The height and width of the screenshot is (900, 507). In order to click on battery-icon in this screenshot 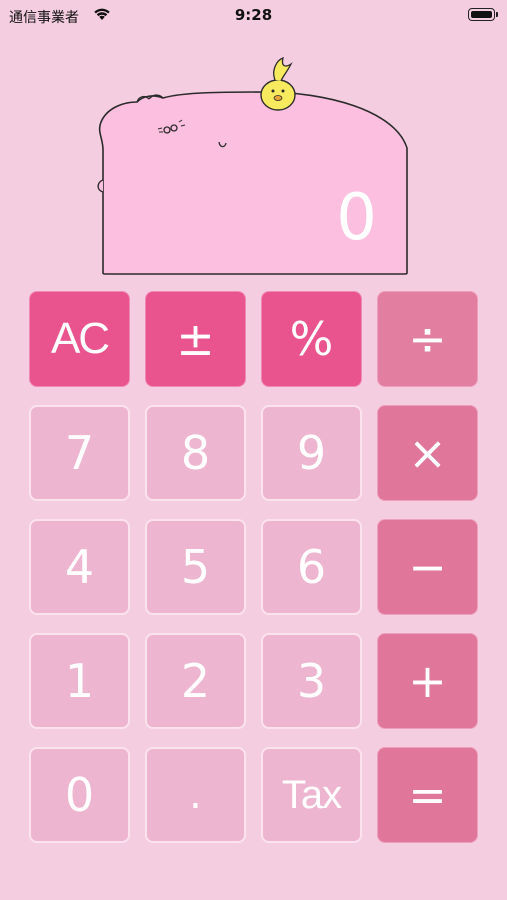, I will do `click(483, 14)`.